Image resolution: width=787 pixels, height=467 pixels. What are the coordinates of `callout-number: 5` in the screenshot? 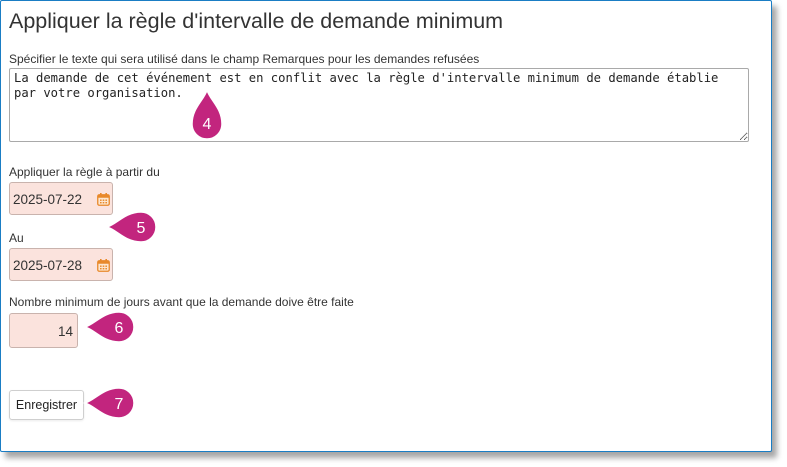 It's located at (141, 228).